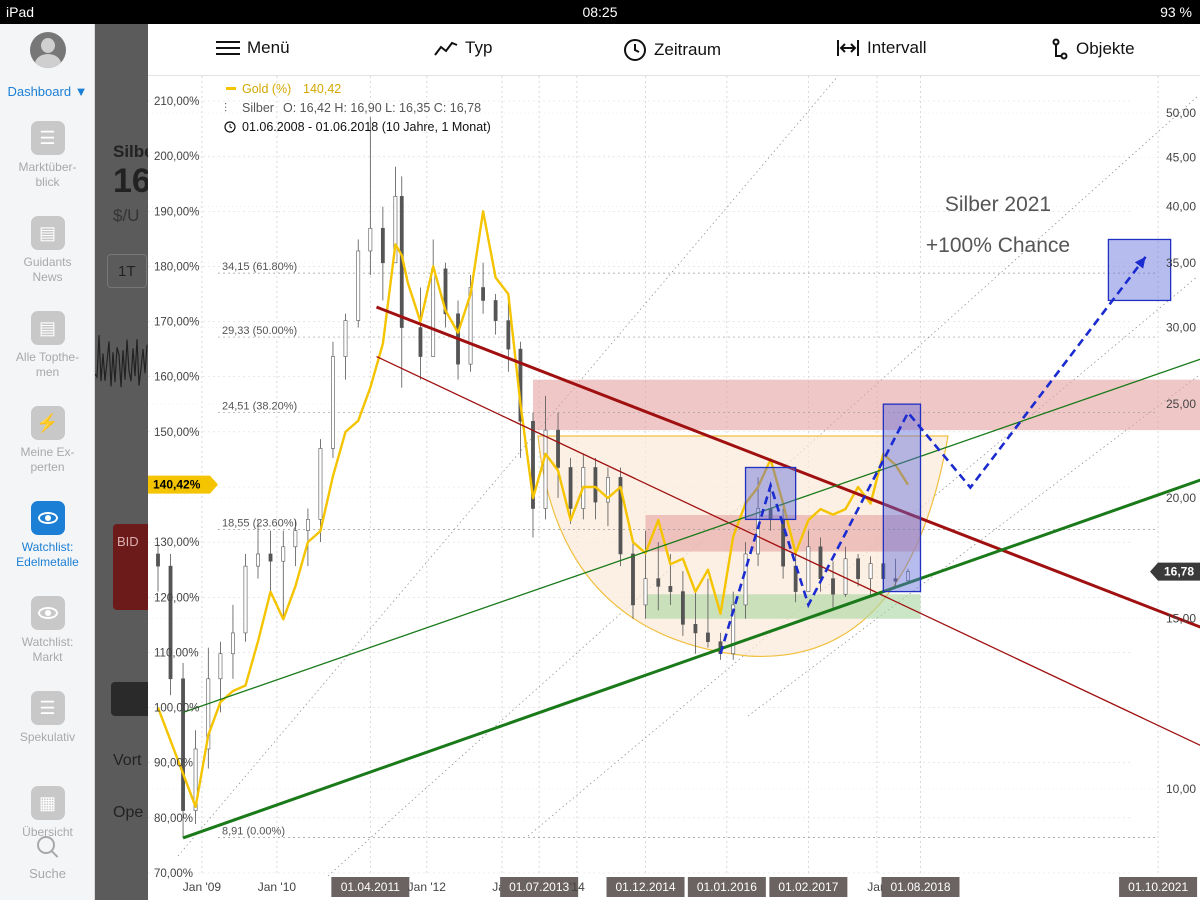  Describe the element at coordinates (322, 89) in the screenshot. I see `gold-legend-value: 140,42` at that location.